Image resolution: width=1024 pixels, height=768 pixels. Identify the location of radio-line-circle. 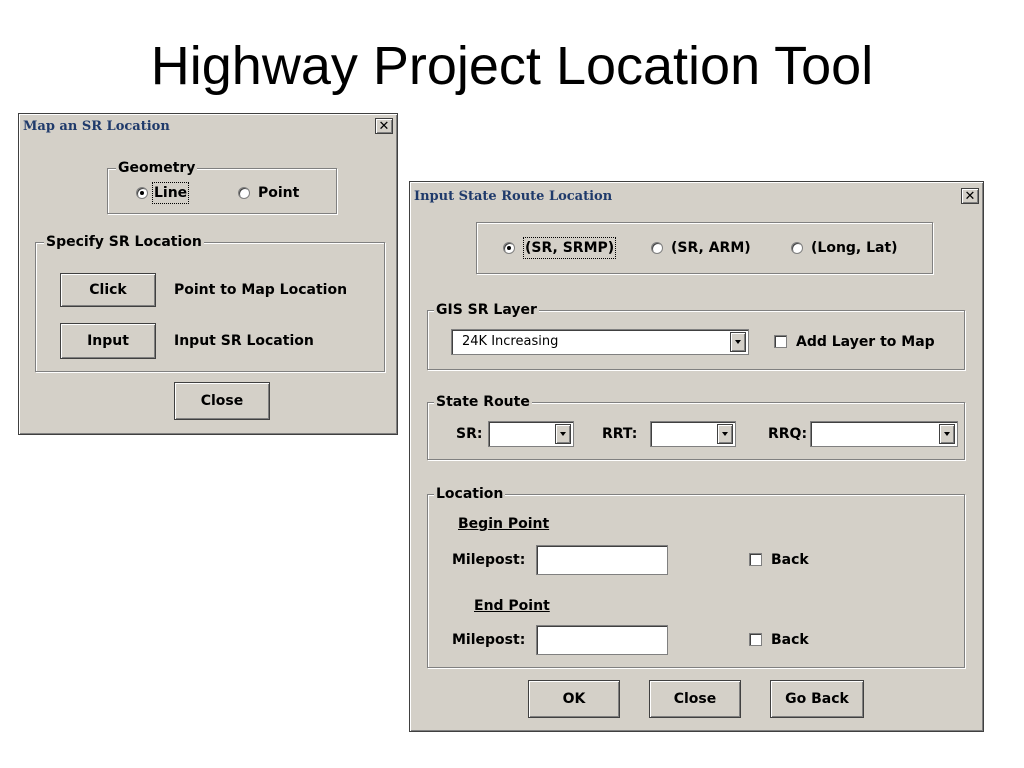
(142, 193).